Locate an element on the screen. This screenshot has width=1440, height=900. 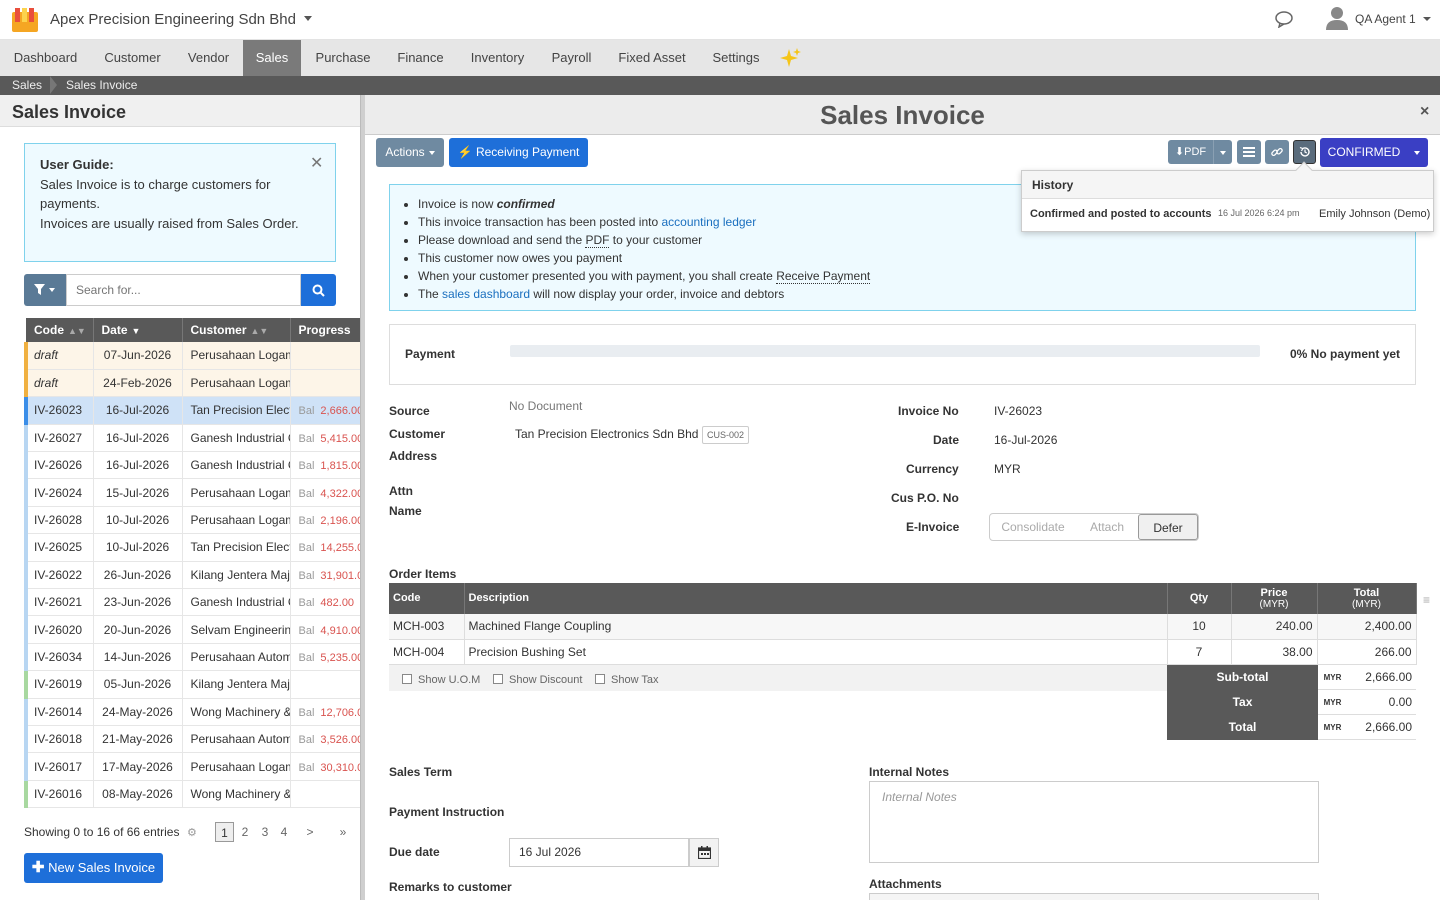
col-progress: Progress is located at coordinates (325, 330).